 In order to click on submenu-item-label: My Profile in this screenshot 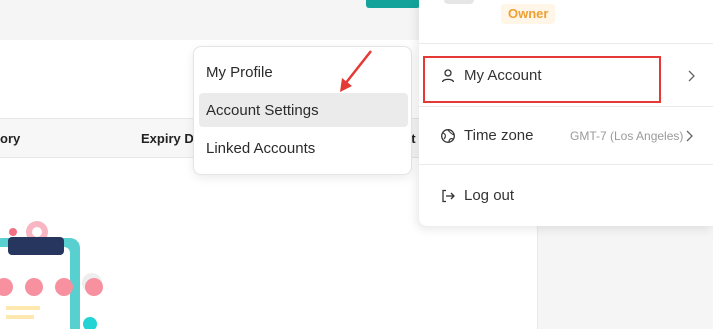, I will do `click(239, 72)`.